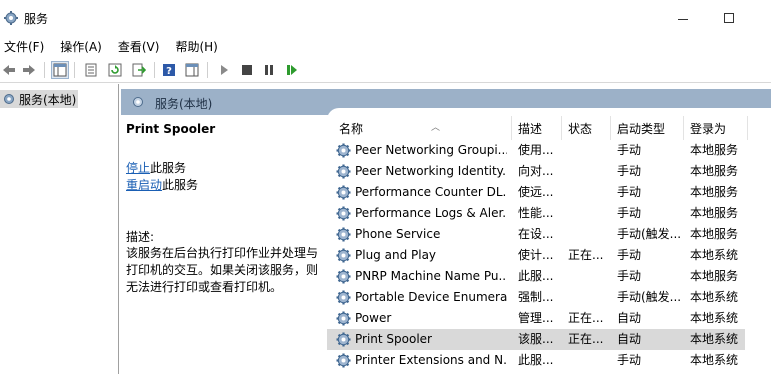 This screenshot has width=771, height=374. Describe the element at coordinates (536, 150) in the screenshot. I see `service-row: Peer Networking Groupi... 使用... 手动 本地服务` at that location.